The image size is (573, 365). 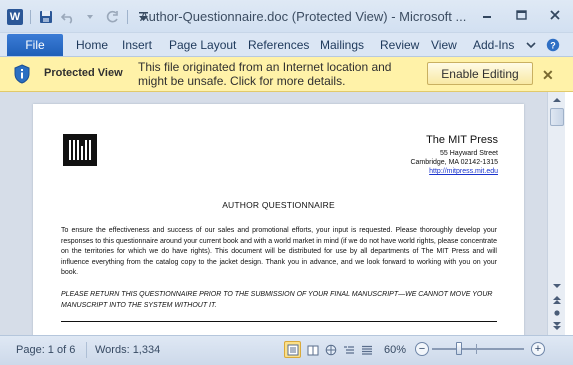 What do you see at coordinates (137, 45) in the screenshot?
I see `tab-insert: Insert` at bounding box center [137, 45].